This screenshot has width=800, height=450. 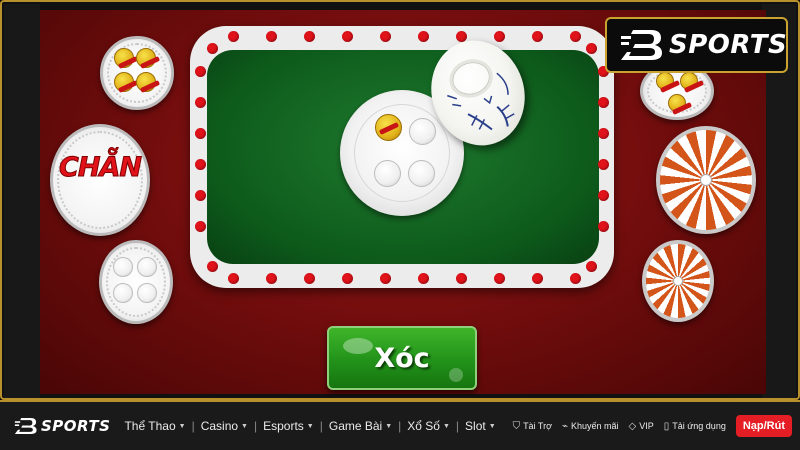 I want to click on nav-link-label: Khuyến mãi, so click(x=595, y=426).